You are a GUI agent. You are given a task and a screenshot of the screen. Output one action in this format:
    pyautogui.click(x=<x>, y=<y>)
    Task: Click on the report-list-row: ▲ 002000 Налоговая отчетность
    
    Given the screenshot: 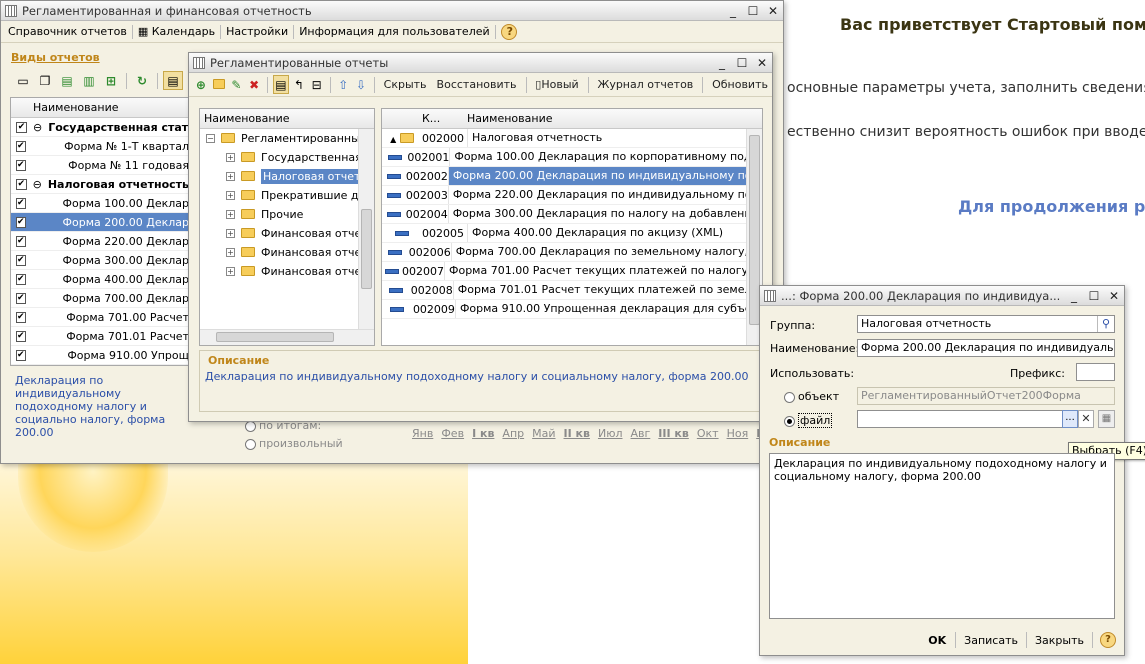 What is the action you would take?
    pyautogui.click(x=572, y=138)
    